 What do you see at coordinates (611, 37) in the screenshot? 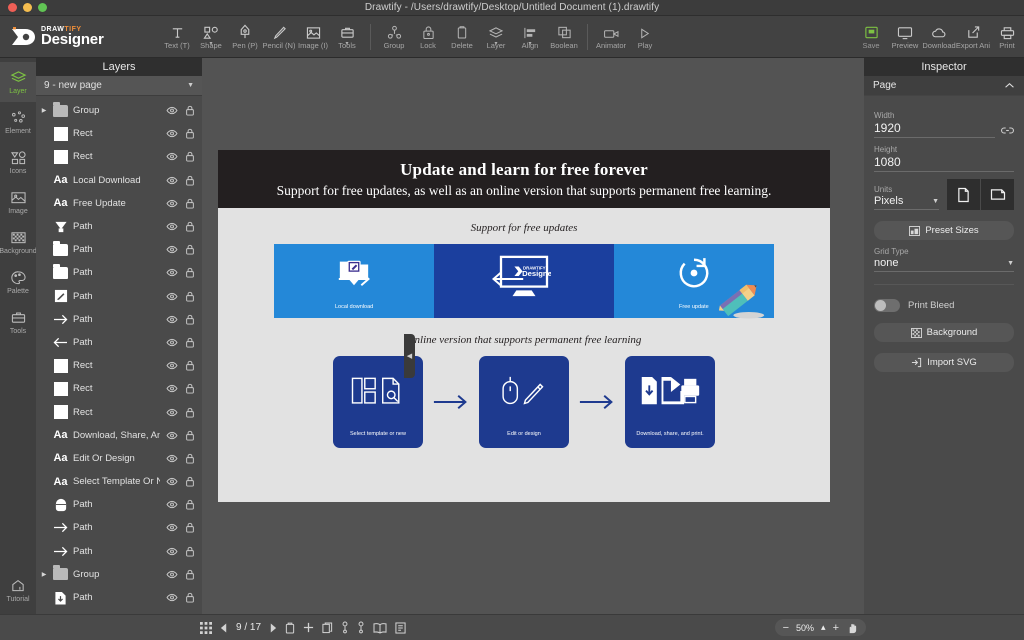
I see `tool-animator: Animator` at bounding box center [611, 37].